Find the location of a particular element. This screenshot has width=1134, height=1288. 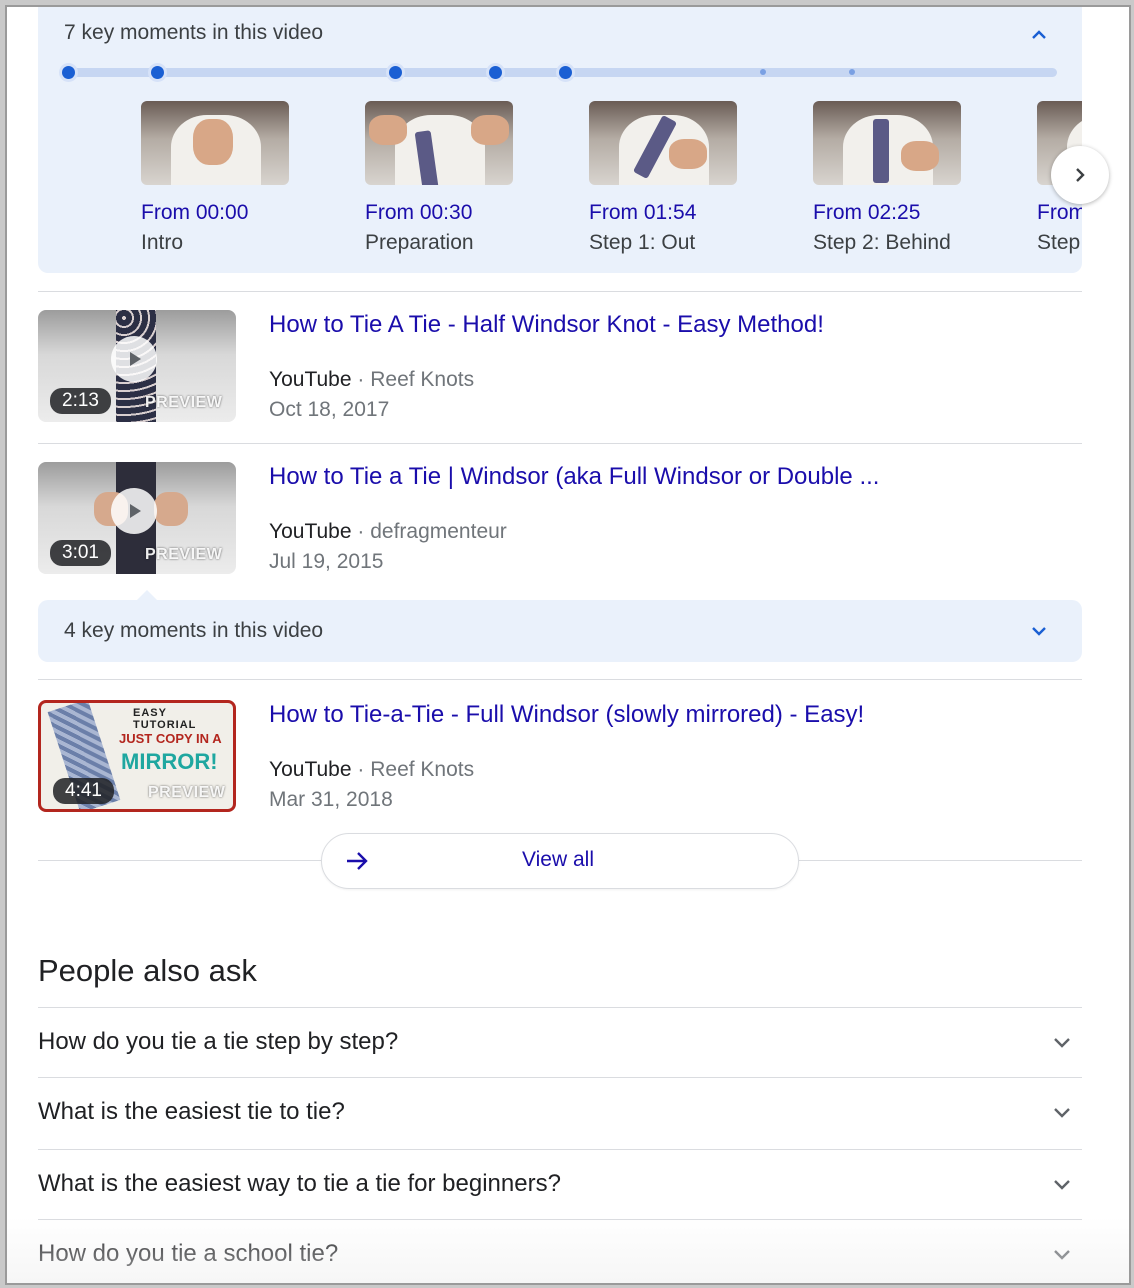

thumbnail-text: JUST COPY IN A is located at coordinates (170, 738).